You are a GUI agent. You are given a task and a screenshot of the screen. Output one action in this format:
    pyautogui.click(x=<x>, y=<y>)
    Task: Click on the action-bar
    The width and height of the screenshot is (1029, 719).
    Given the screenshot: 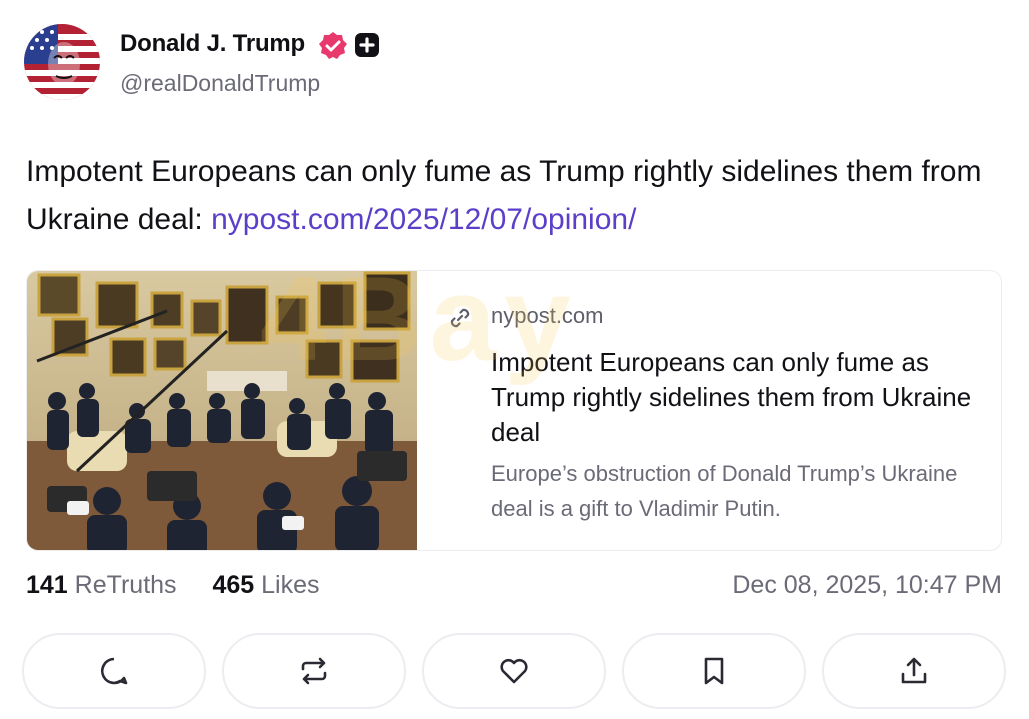 What is the action you would take?
    pyautogui.click(x=514, y=671)
    